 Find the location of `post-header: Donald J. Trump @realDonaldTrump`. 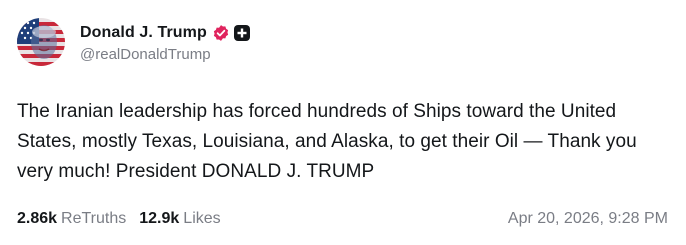

post-header: Donald J. Trump @realDonaldTrump is located at coordinates (133, 42).